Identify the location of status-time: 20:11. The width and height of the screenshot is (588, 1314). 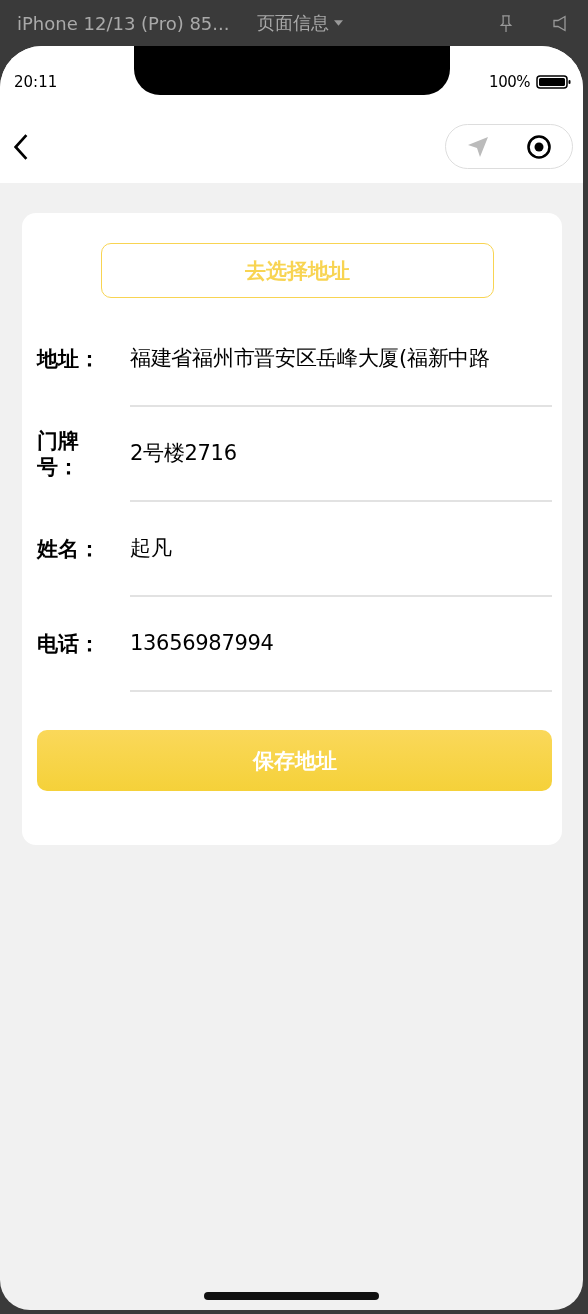
(36, 82).